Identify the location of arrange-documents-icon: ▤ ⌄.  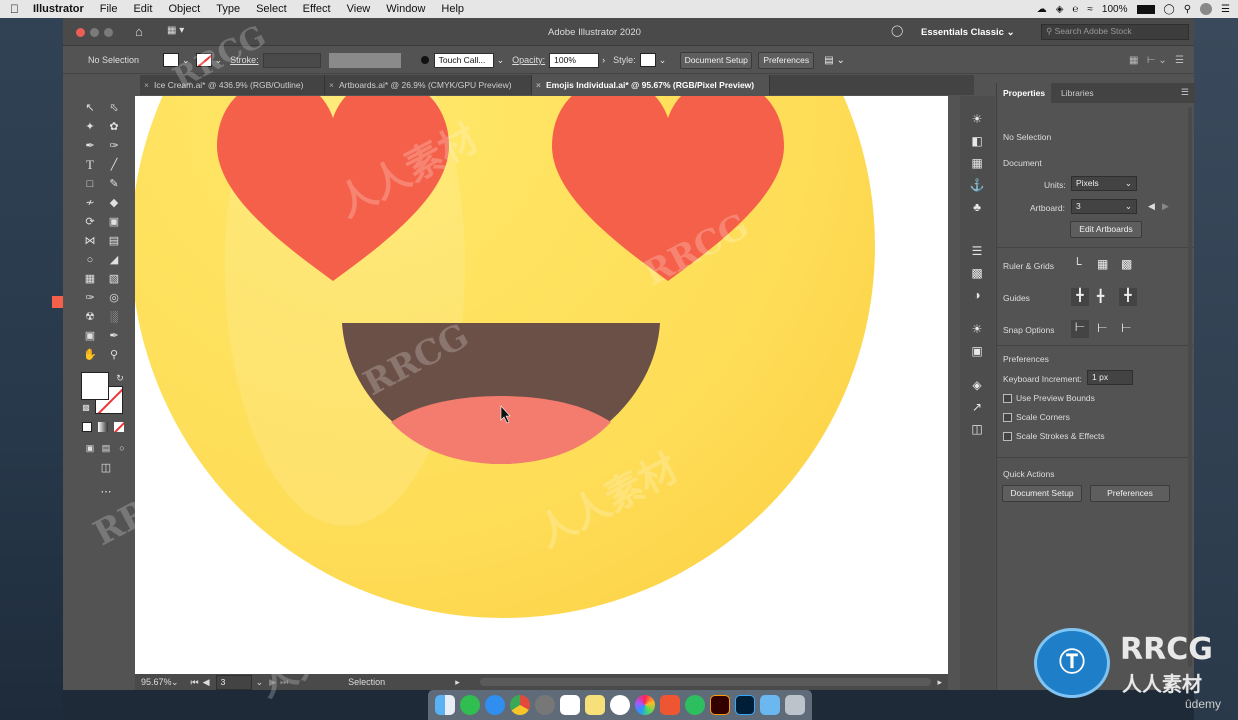
(834, 60).